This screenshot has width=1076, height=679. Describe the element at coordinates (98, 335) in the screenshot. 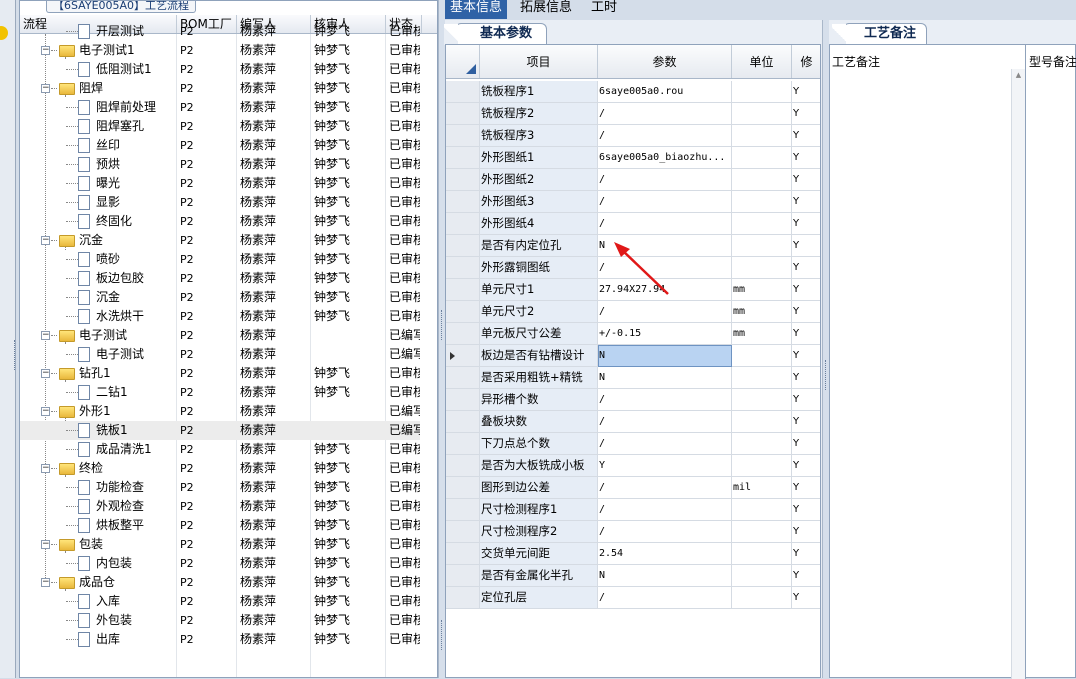

I see `tree-node: − 电子测试` at that location.